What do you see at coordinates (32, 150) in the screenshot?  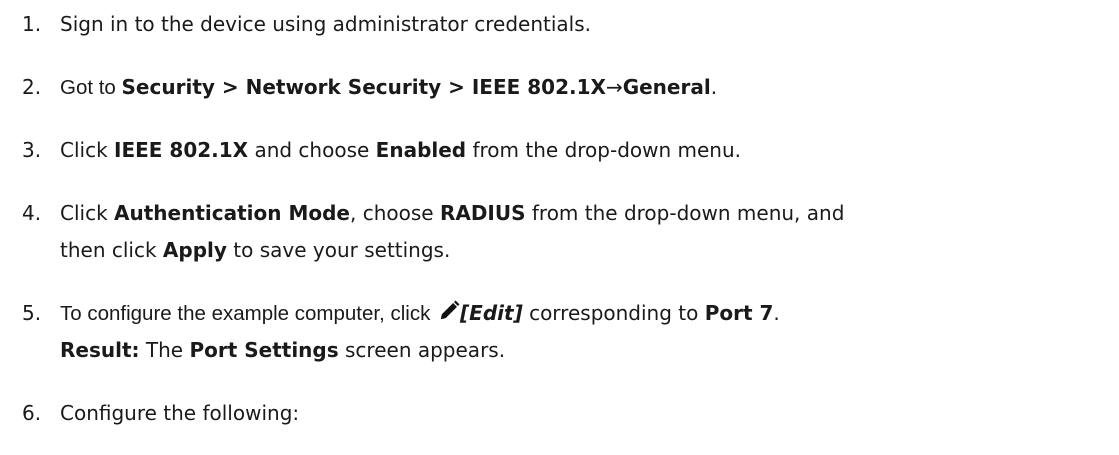 I see `step-number: 3.` at bounding box center [32, 150].